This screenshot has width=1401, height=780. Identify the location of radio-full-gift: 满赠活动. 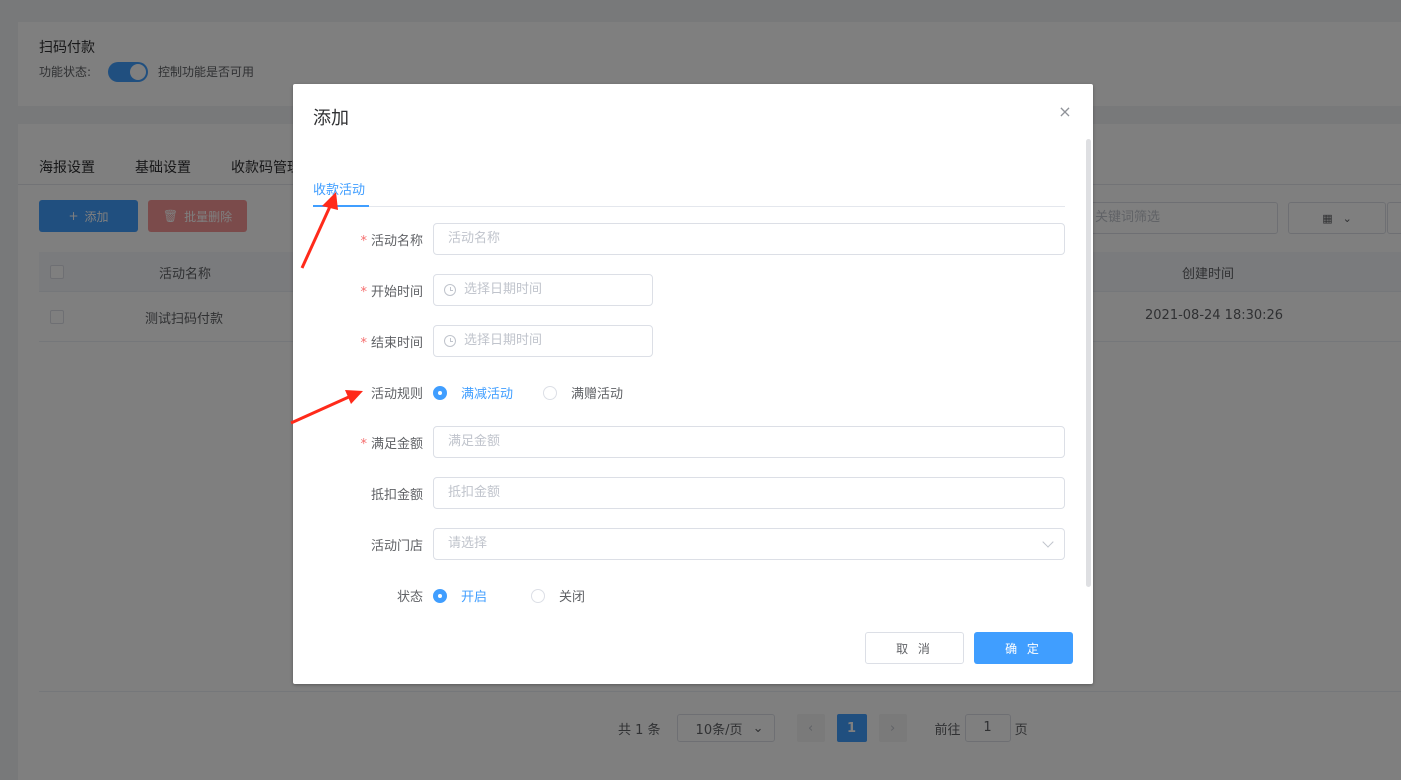
(583, 392).